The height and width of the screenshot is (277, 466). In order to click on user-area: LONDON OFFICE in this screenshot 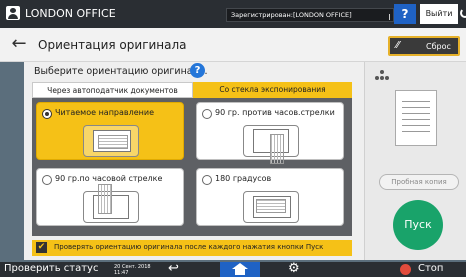, I will do `click(61, 13)`.